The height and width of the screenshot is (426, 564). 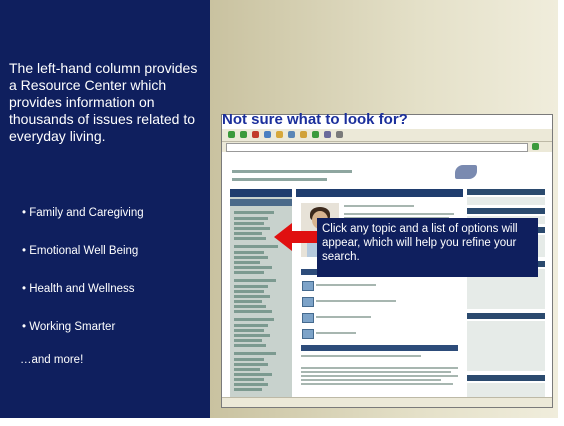 I want to click on refresh-icon, so click(x=267, y=134).